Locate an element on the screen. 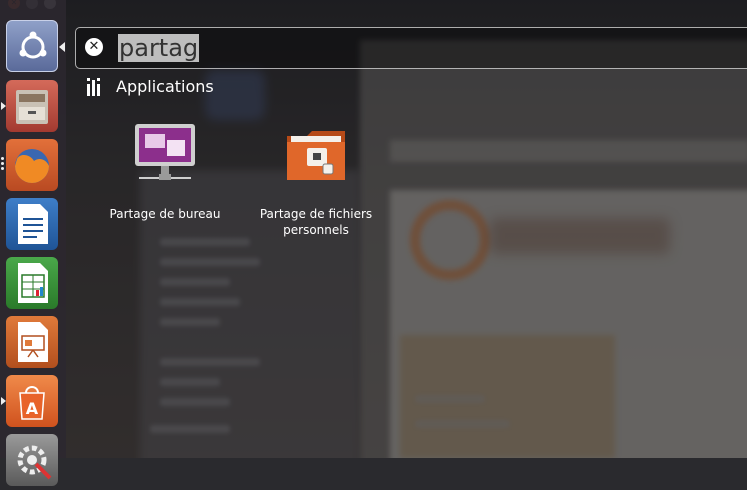  search-bar: ✕ partag is located at coordinates (411, 48).